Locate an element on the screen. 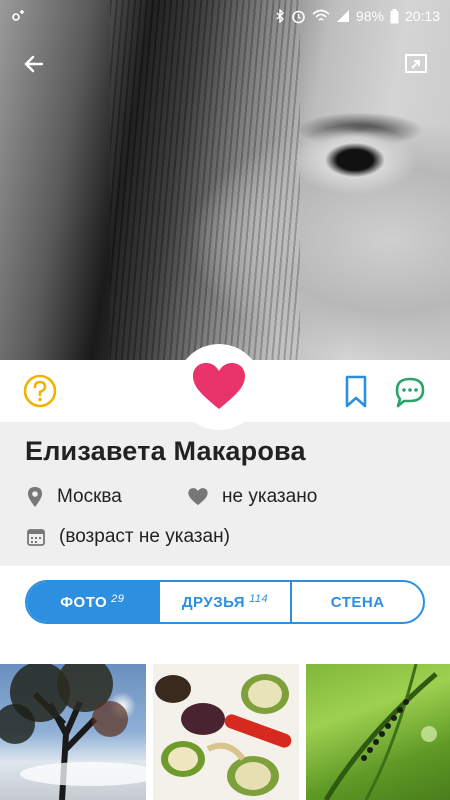  tab-friends-label: ДРУЗЬЯ is located at coordinates (213, 602).